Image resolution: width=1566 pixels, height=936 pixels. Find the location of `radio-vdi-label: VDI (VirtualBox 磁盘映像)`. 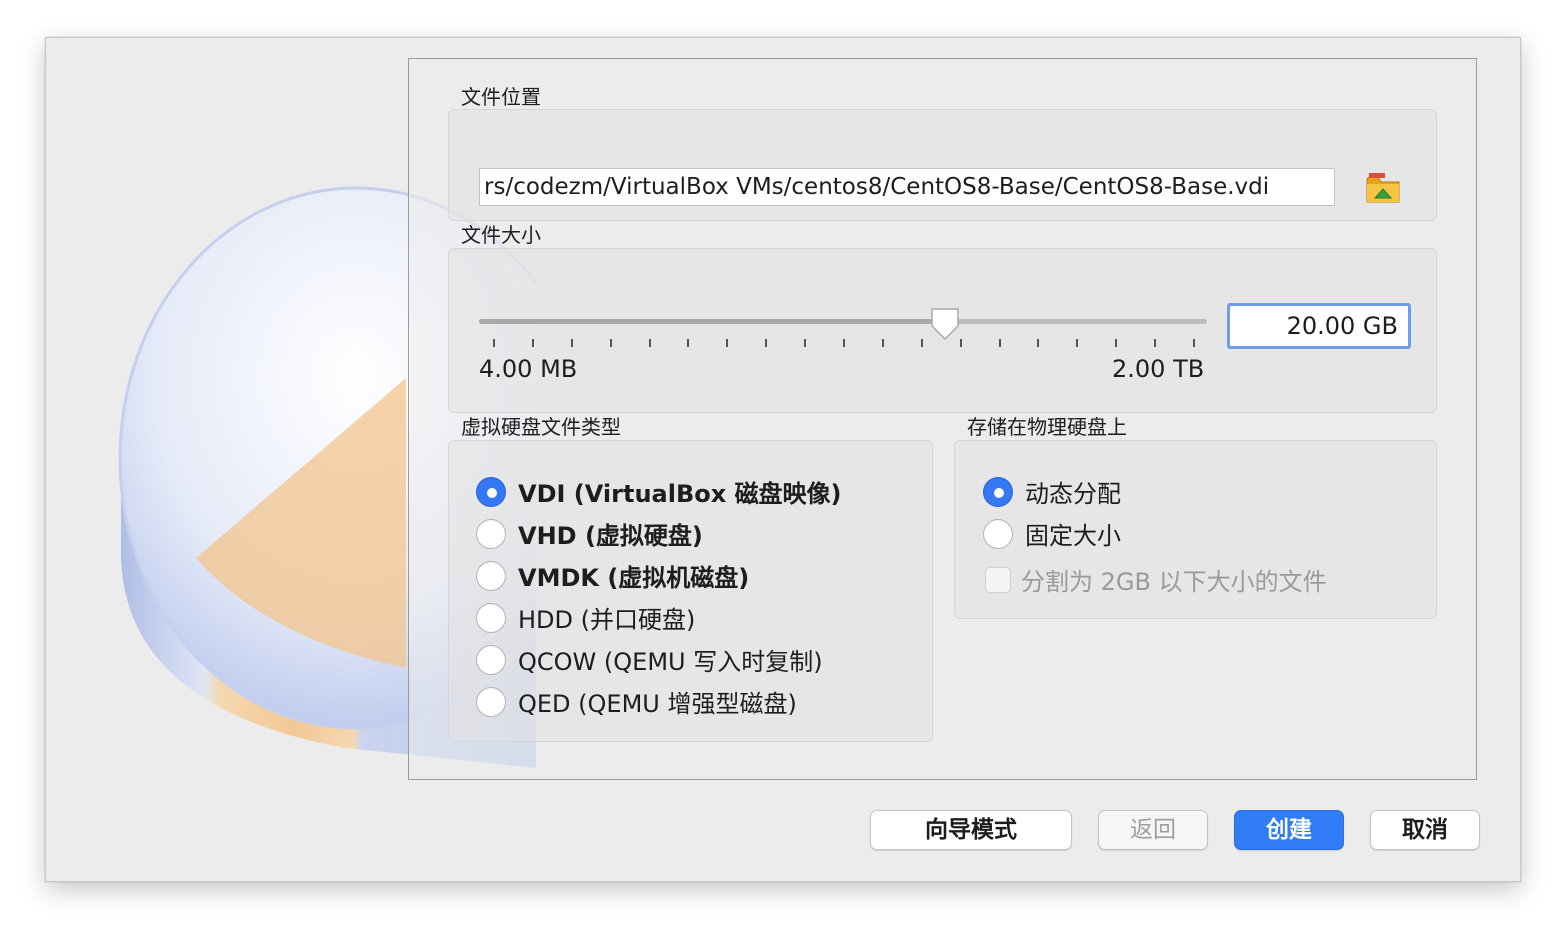

radio-vdi-label: VDI (VirtualBox 磁盘映像) is located at coordinates (680, 494).